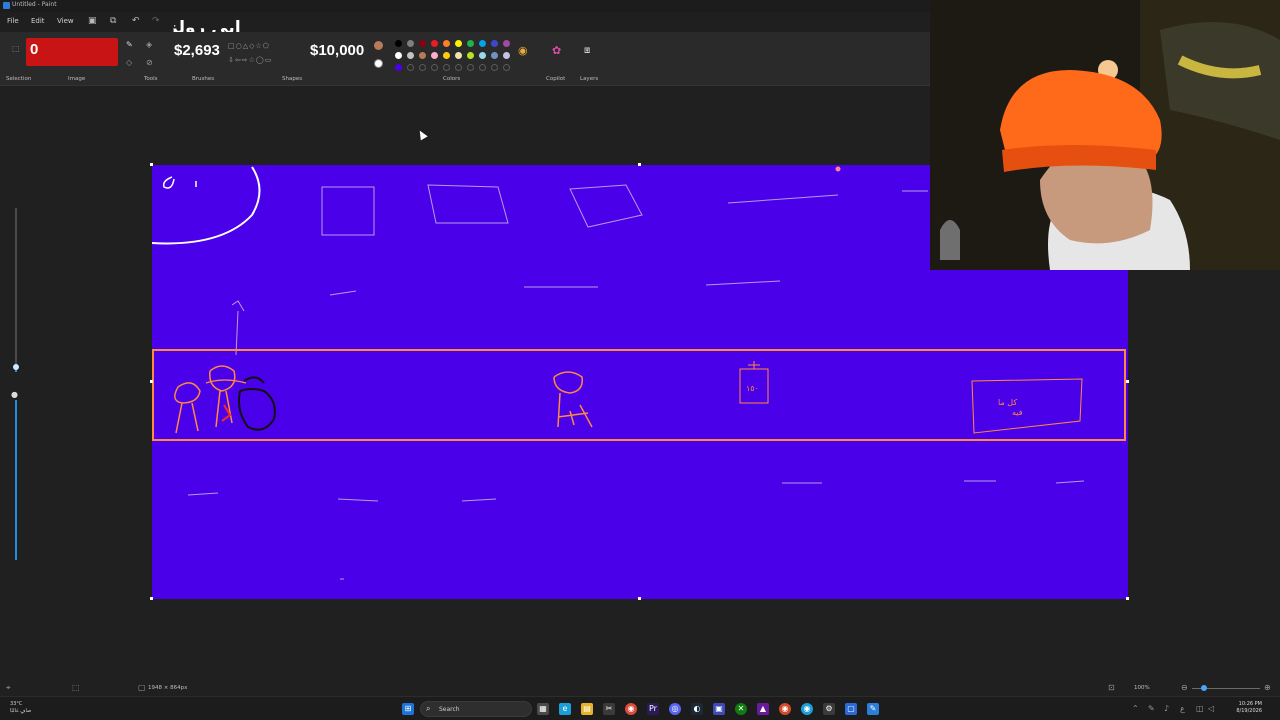 The height and width of the screenshot is (720, 1280). What do you see at coordinates (1105, 135) in the screenshot?
I see `webcam-illustration` at bounding box center [1105, 135].